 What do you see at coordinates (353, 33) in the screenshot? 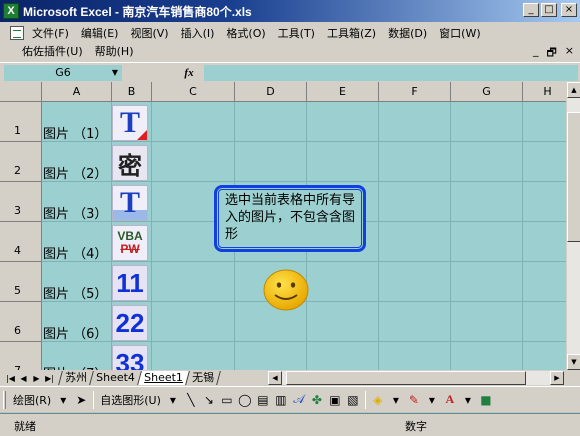
I see `menu-toolbox: 工具箱(Z)` at bounding box center [353, 33].